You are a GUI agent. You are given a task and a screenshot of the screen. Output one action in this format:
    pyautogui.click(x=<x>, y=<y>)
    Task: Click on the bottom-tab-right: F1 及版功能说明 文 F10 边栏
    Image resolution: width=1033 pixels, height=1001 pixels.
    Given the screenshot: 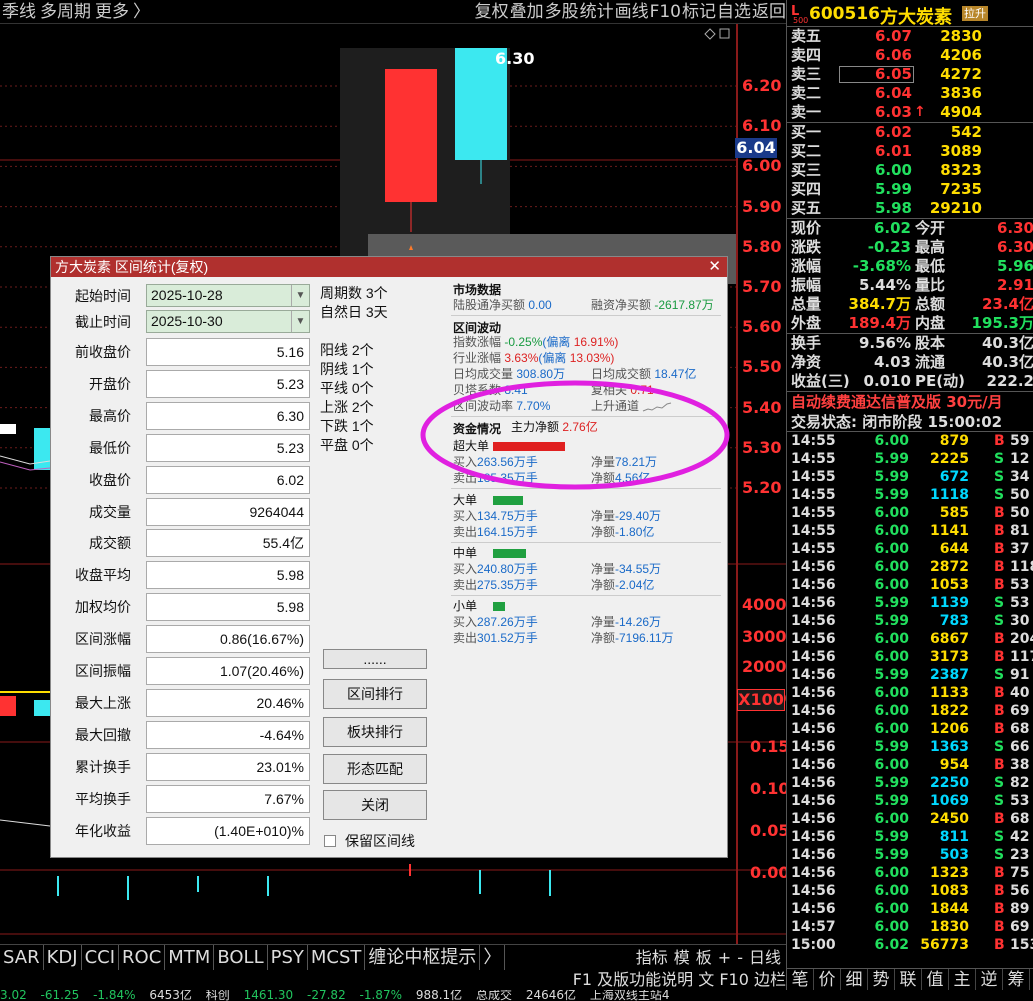 What is the action you would take?
    pyautogui.click(x=679, y=980)
    